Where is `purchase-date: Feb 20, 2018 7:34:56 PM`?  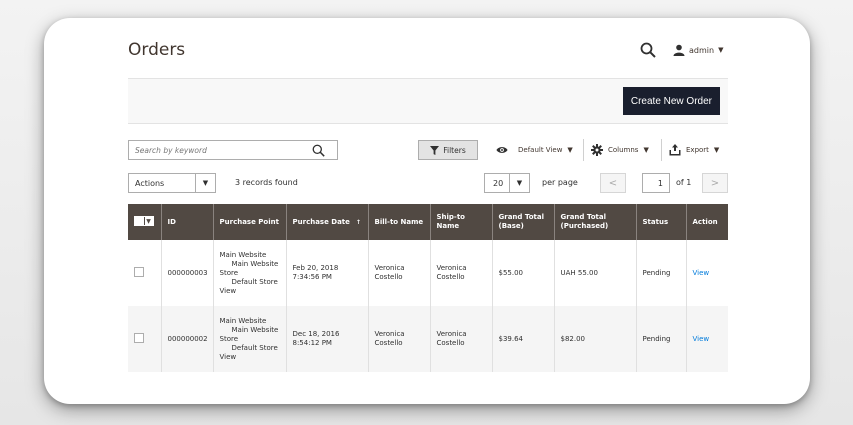
purchase-date: Feb 20, 2018 7:34:56 PM is located at coordinates (327, 273).